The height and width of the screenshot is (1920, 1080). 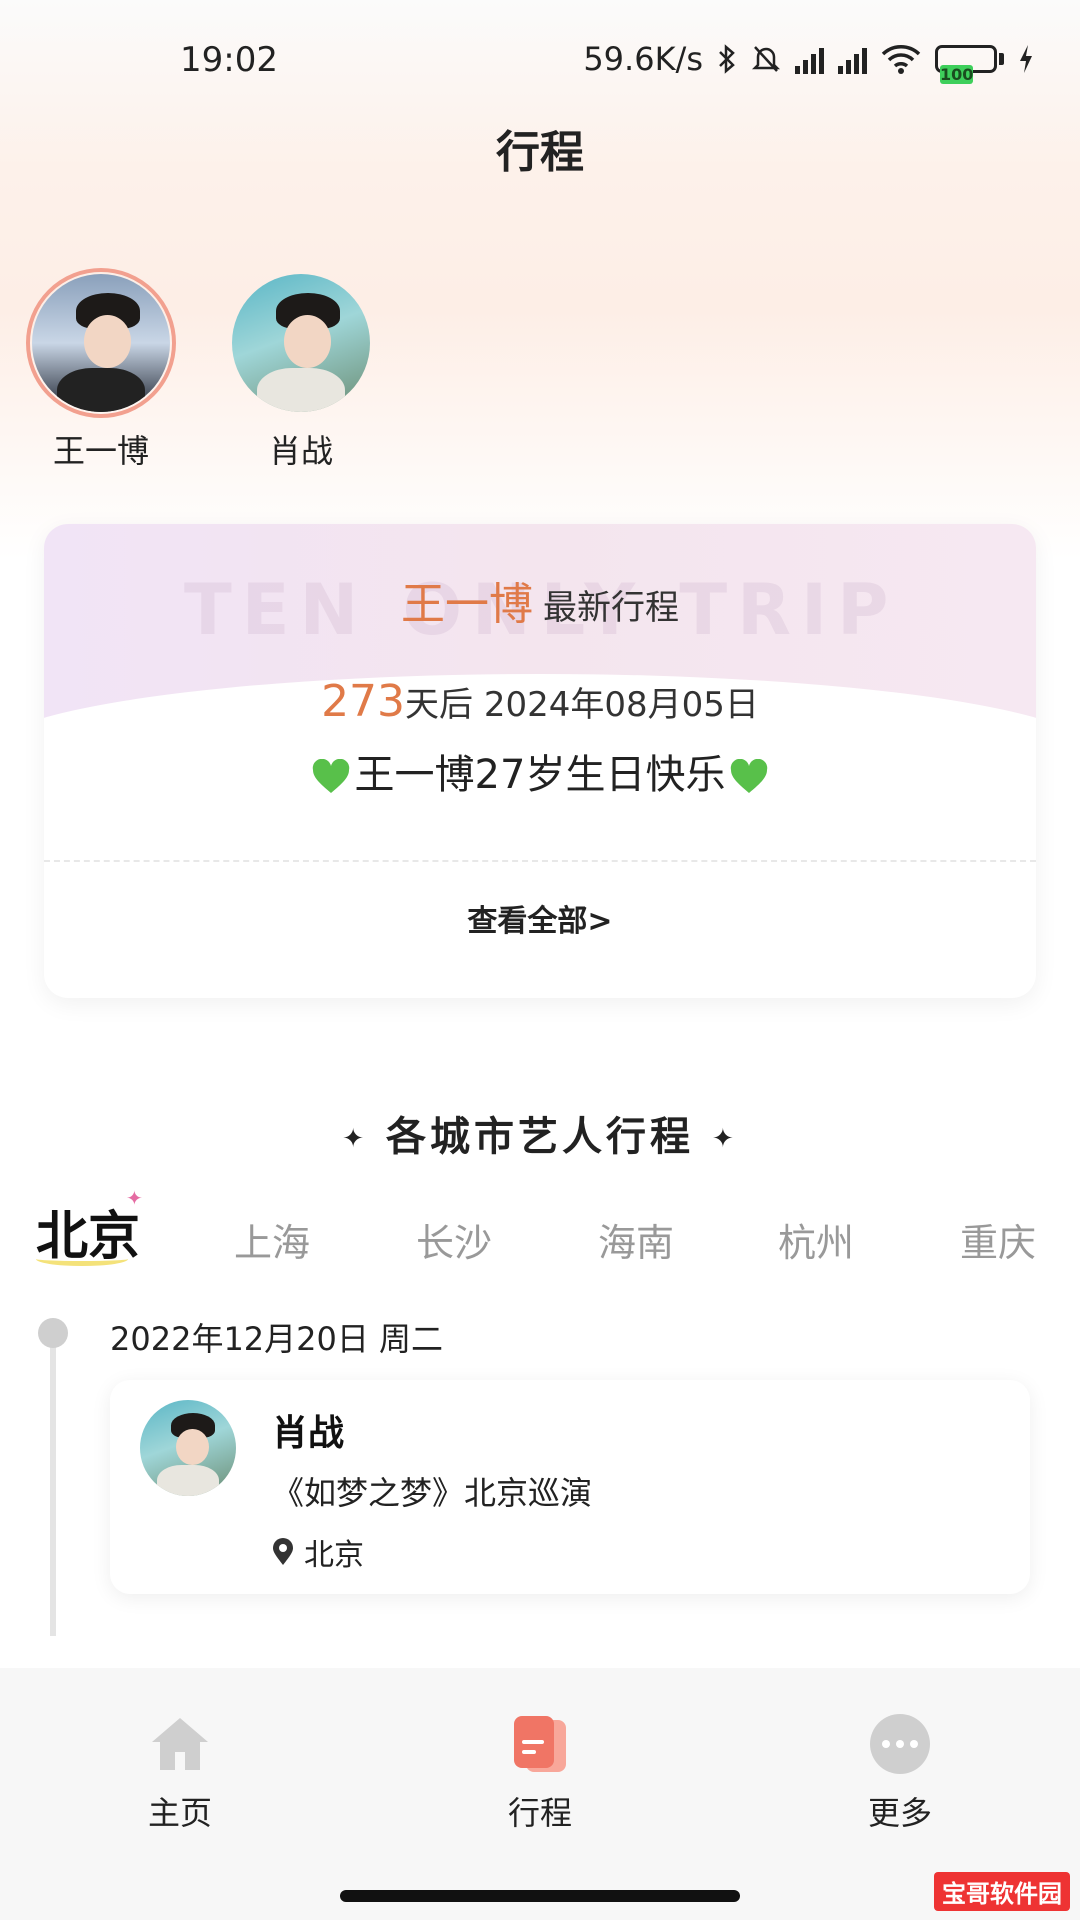 What do you see at coordinates (179, 1813) in the screenshot?
I see `nav-home-label: 主页` at bounding box center [179, 1813].